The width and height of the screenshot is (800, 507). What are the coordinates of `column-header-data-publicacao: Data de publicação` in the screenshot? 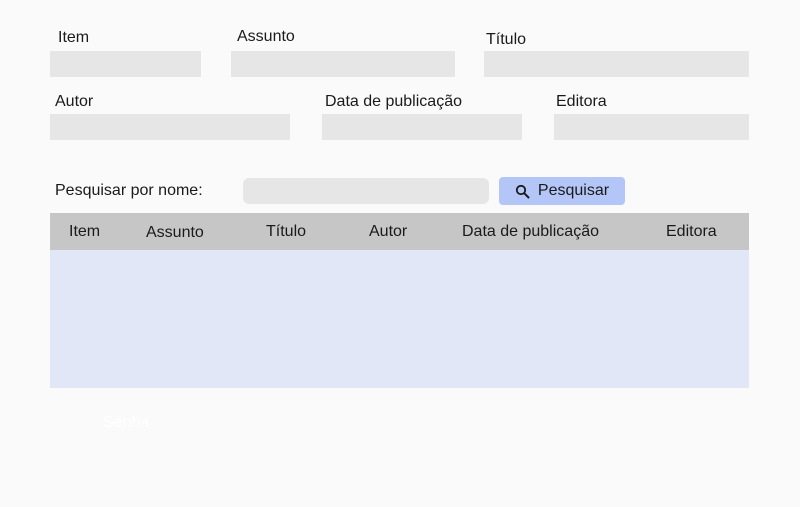 It's located at (530, 231).